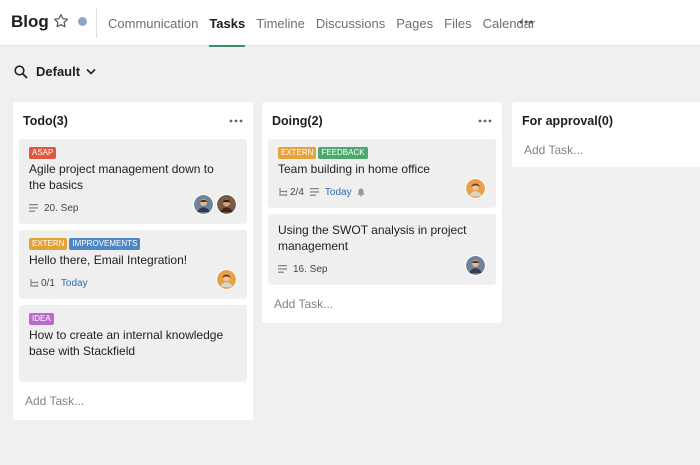 The height and width of the screenshot is (465, 700). I want to click on search-icon, so click(21, 71).